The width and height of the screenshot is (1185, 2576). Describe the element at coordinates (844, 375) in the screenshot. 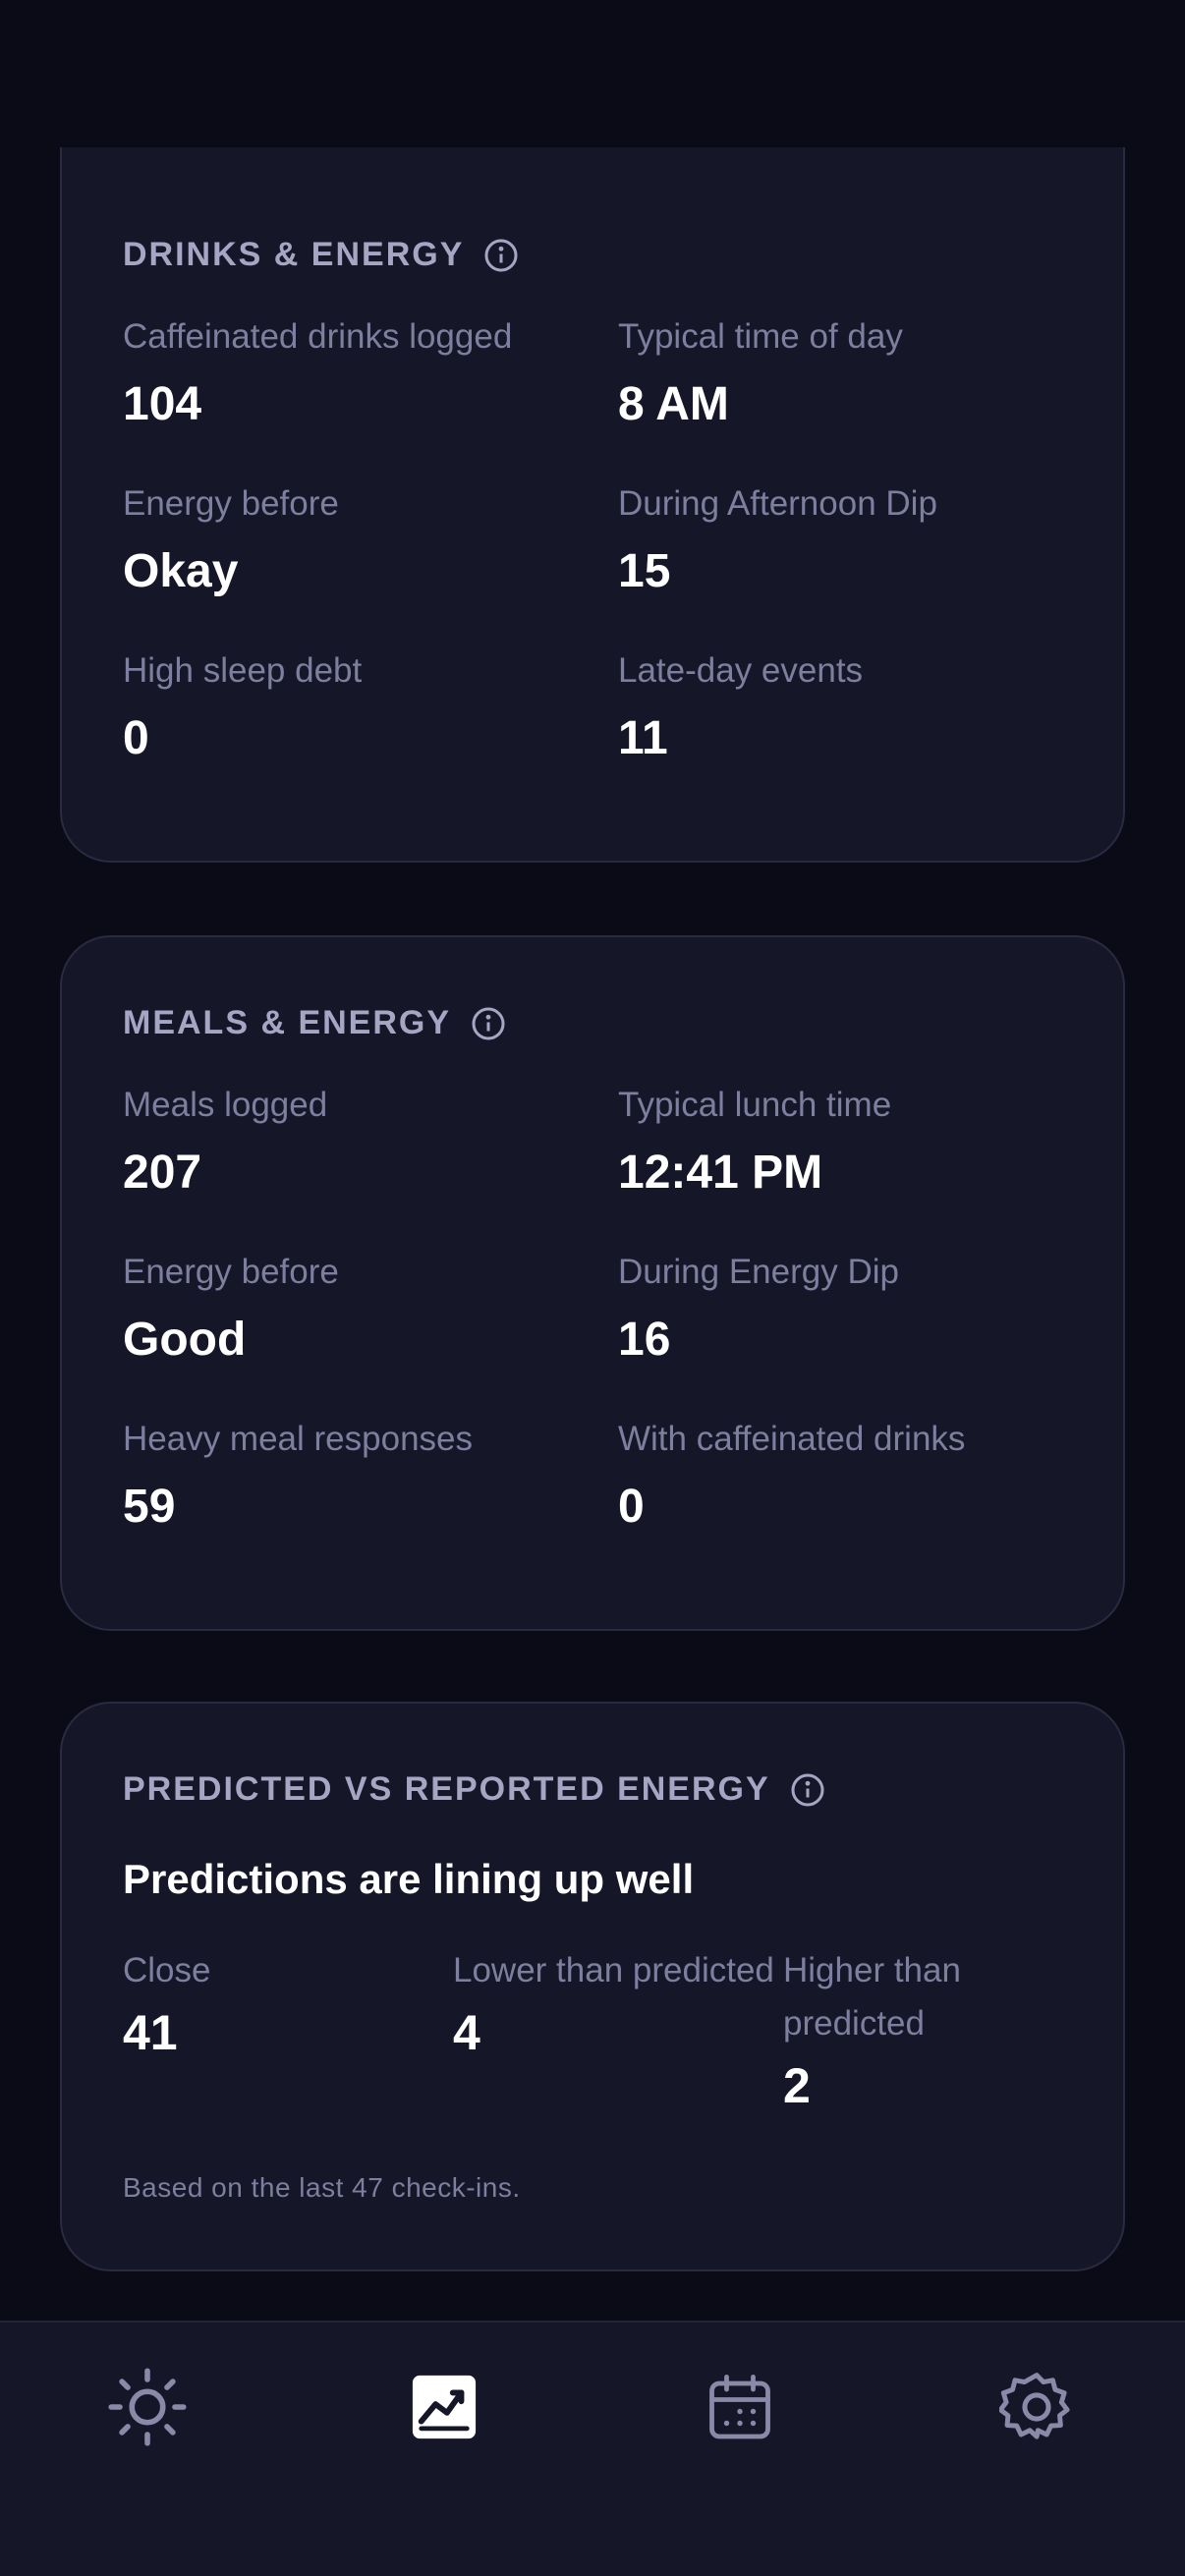

I see `stat-item: Typical time of day 8 AM` at that location.